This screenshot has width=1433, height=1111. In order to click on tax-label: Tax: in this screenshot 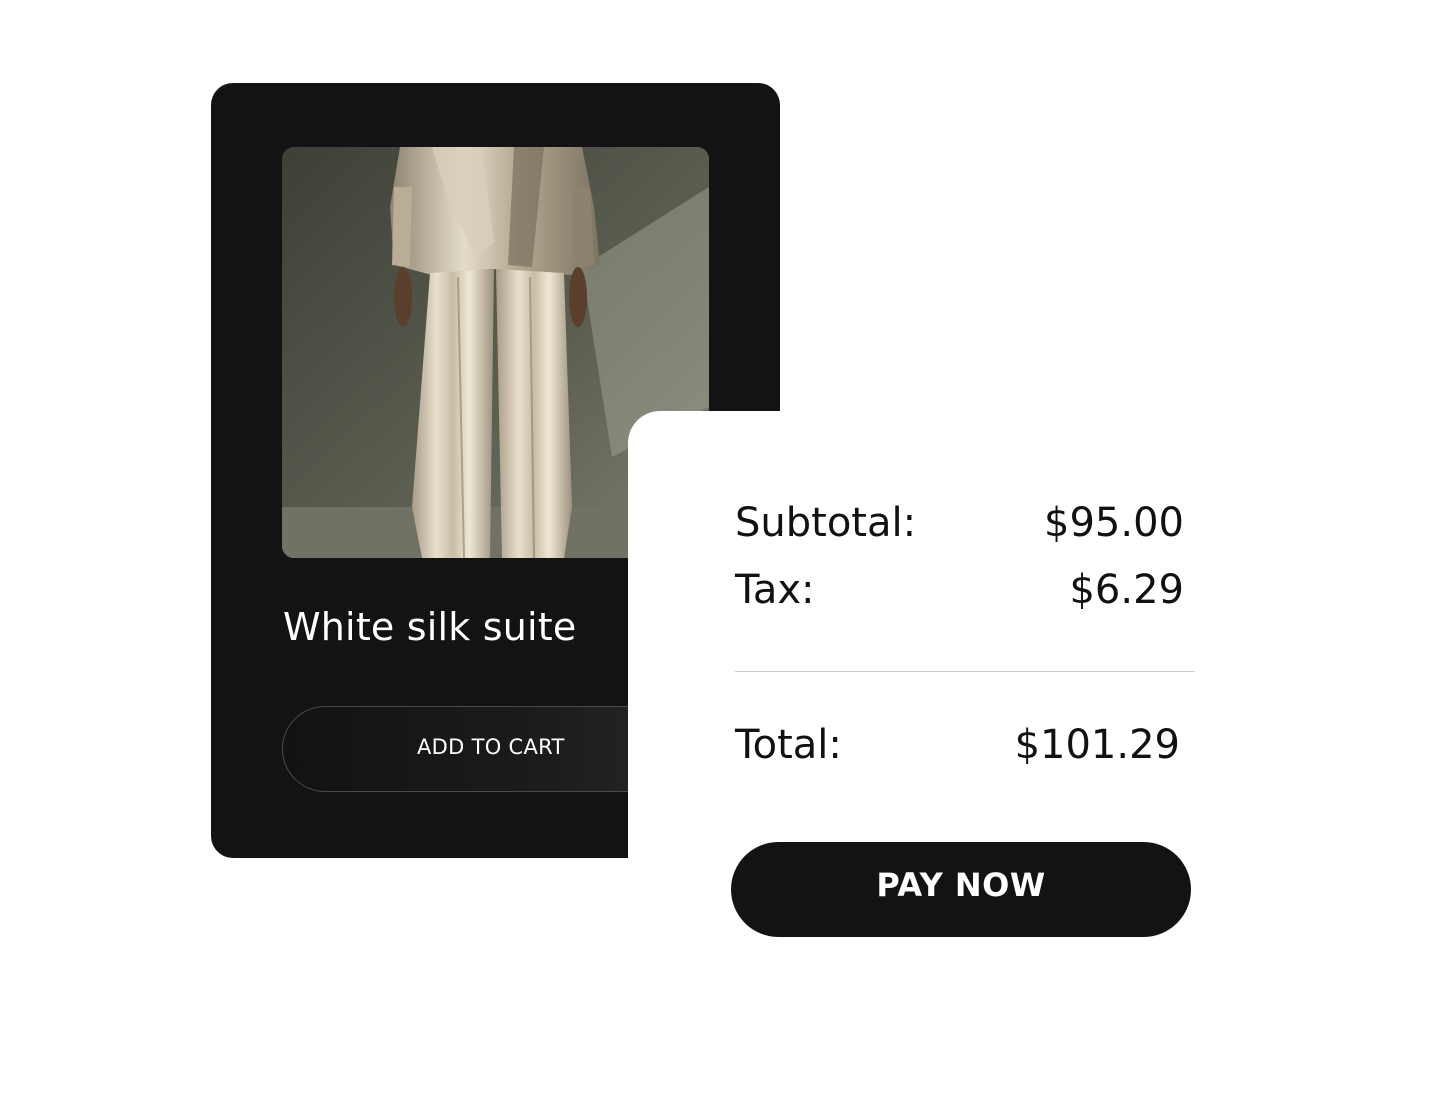, I will do `click(775, 590)`.